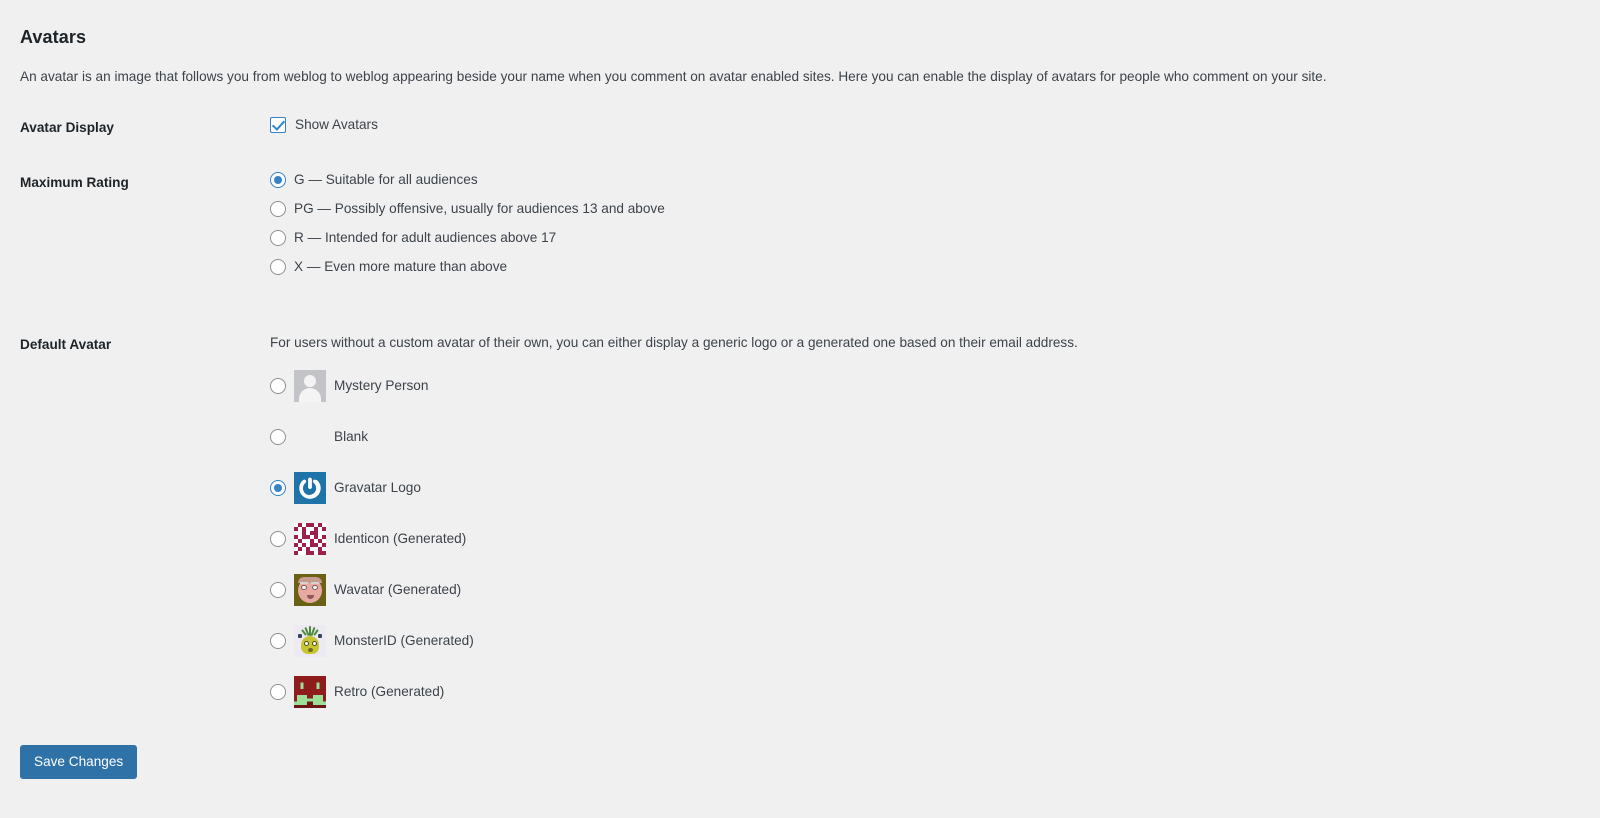  I want to click on default-avatar-radio-monsterid, so click(278, 640).